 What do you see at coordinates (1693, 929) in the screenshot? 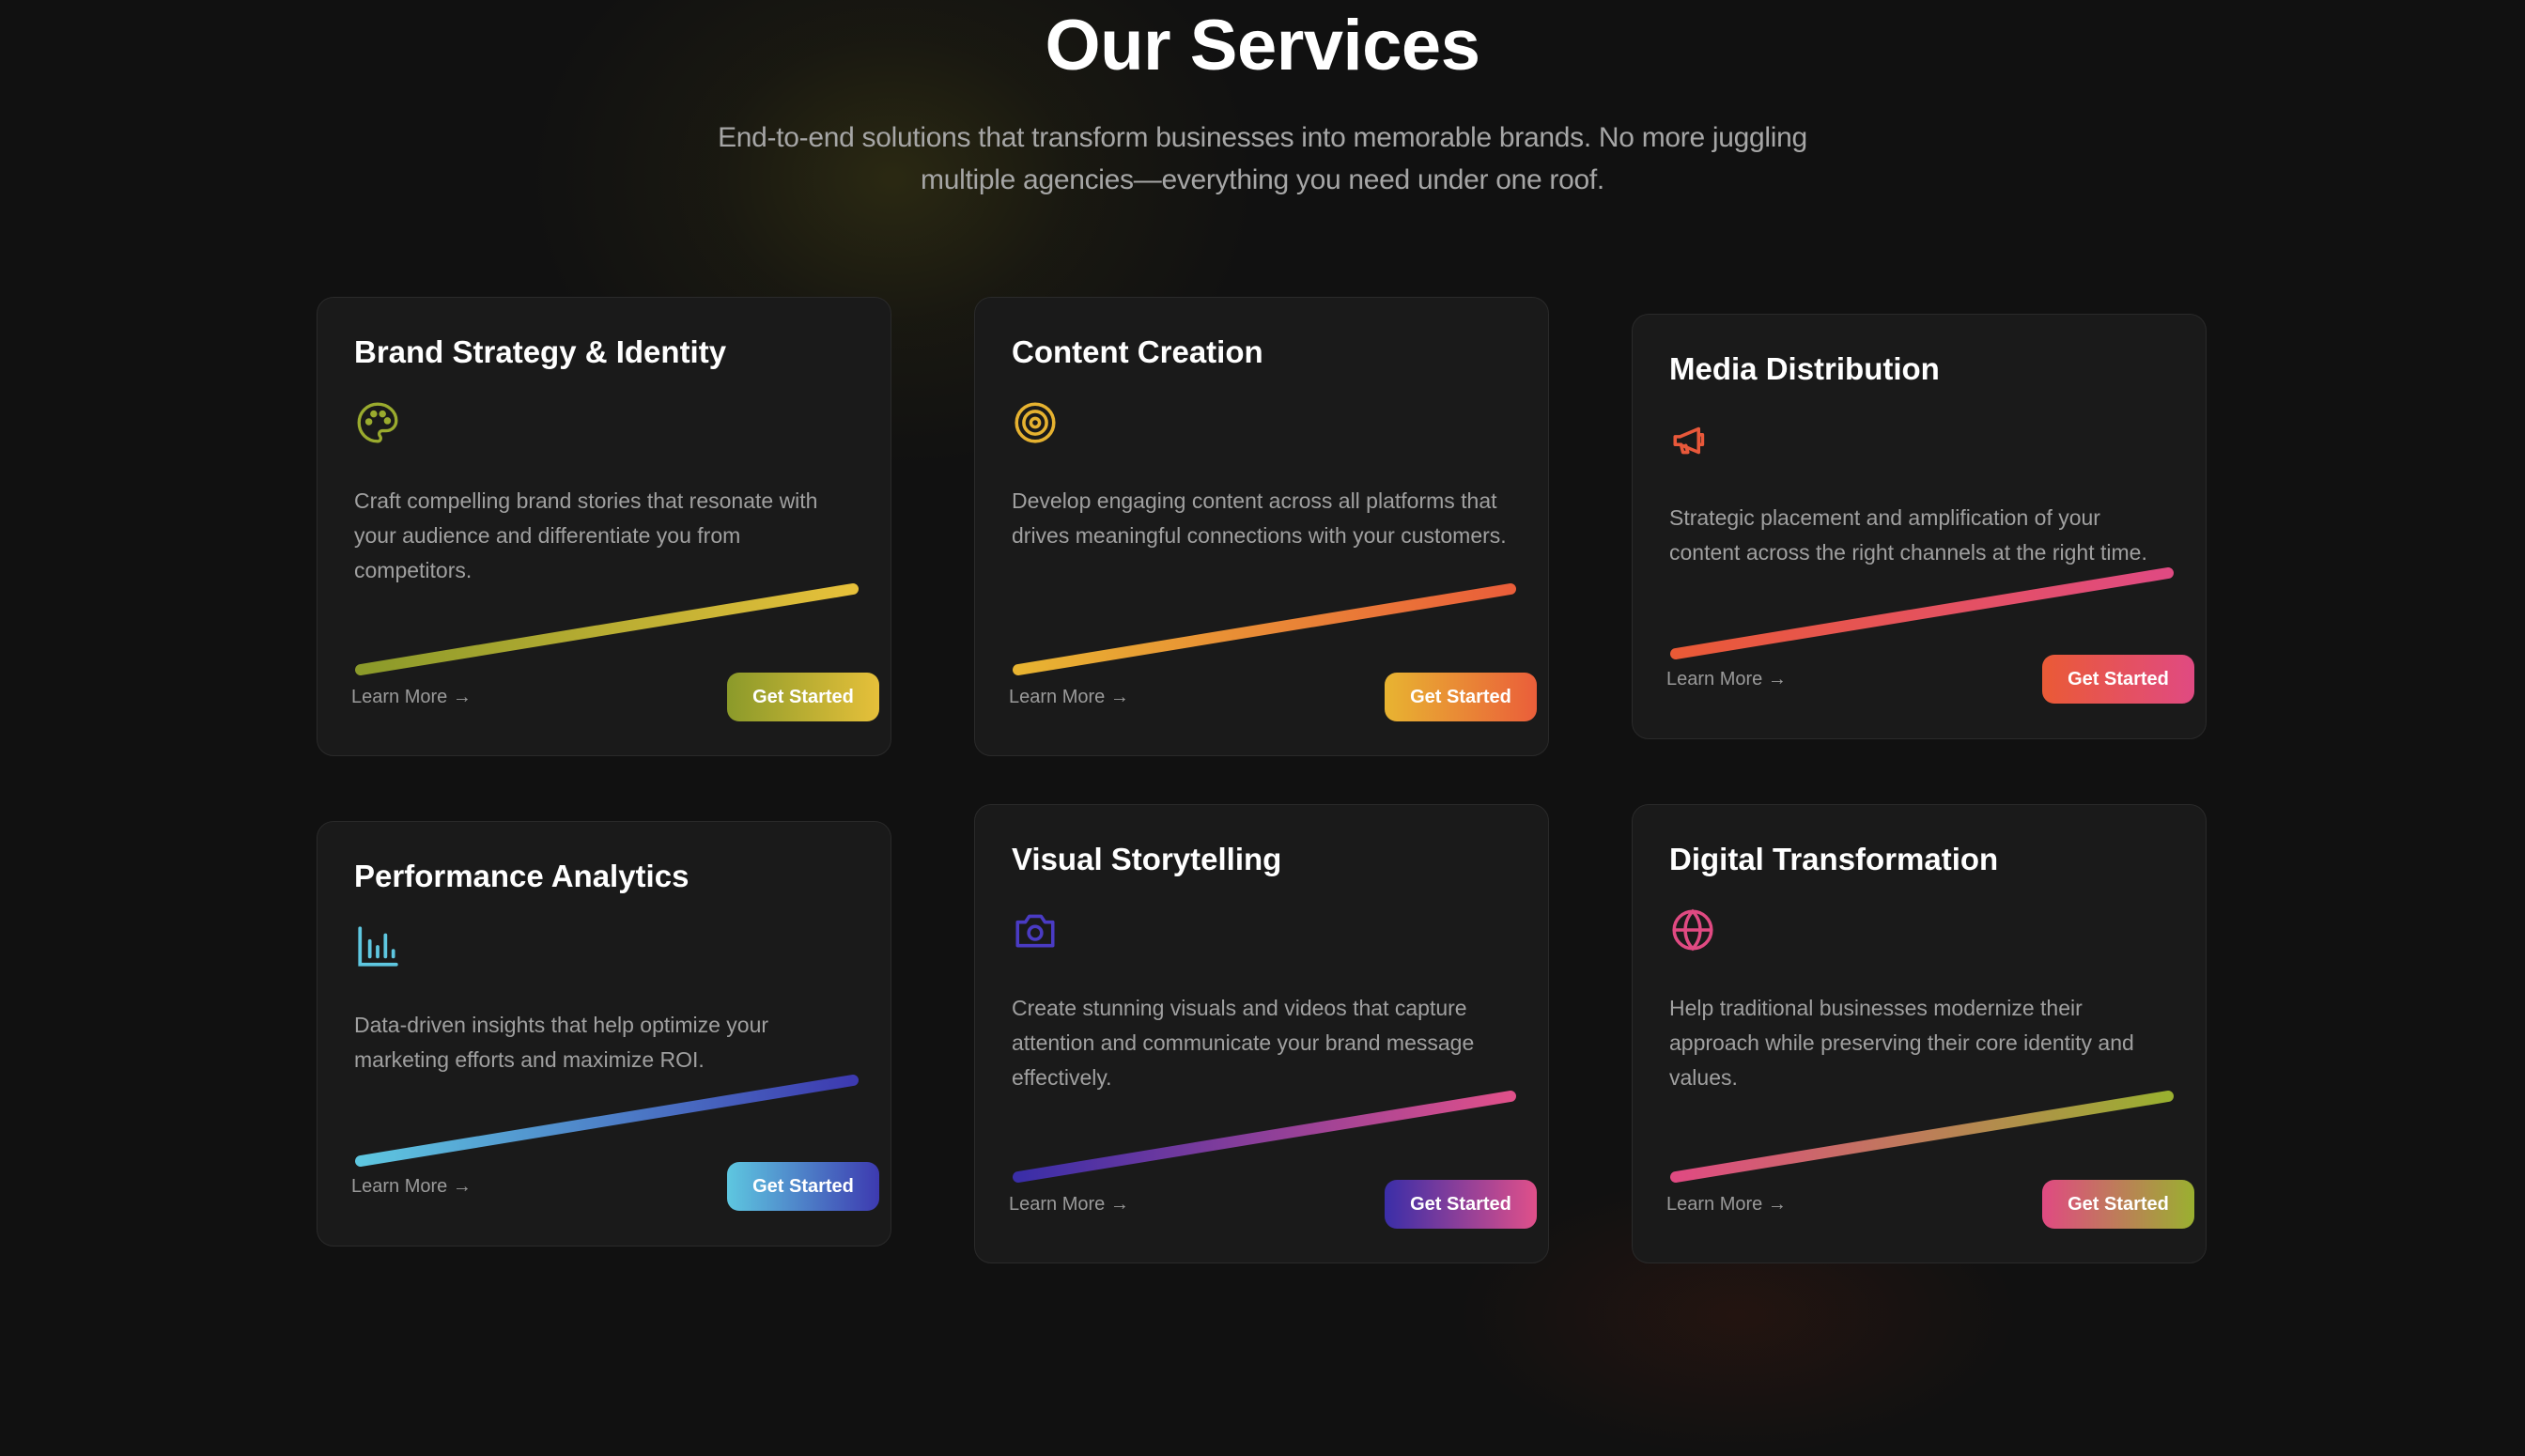
I see `globe-icon` at bounding box center [1693, 929].